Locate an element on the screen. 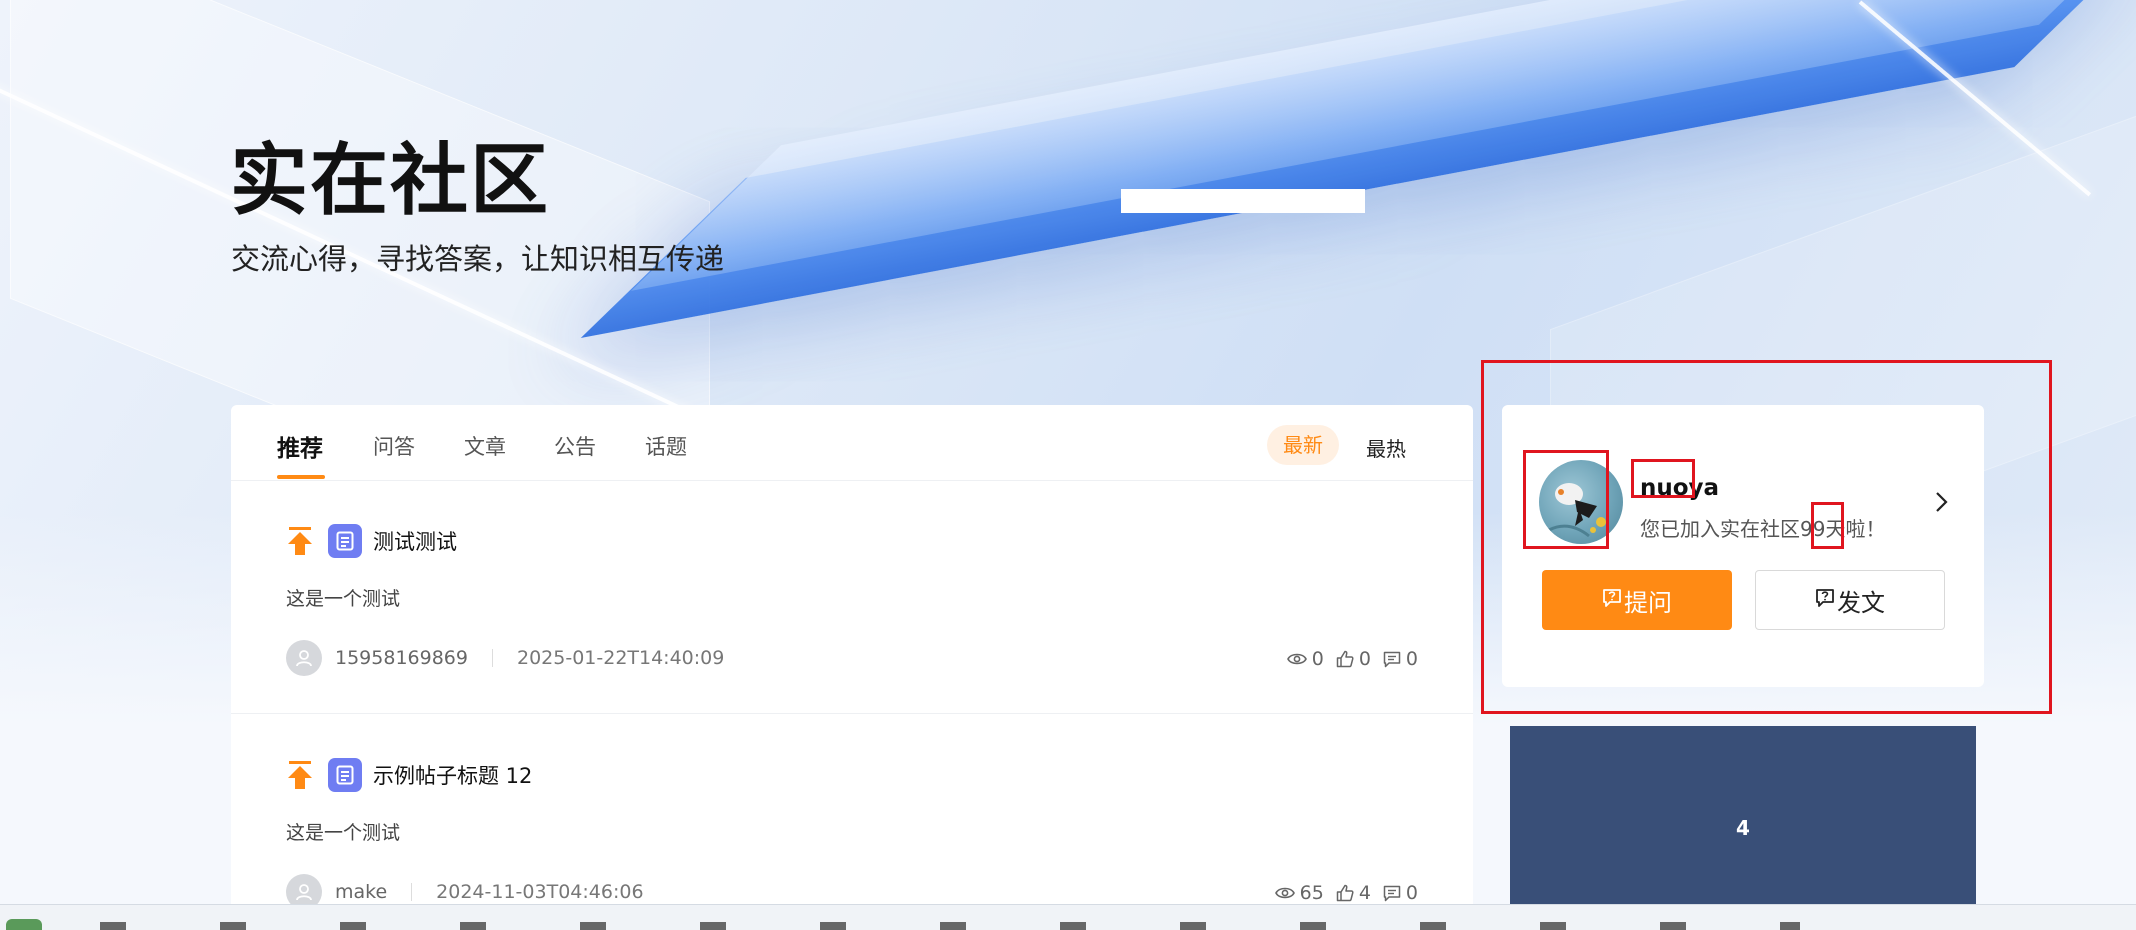 The width and height of the screenshot is (2136, 930). chevron-right-icon is located at coordinates (1941, 502).